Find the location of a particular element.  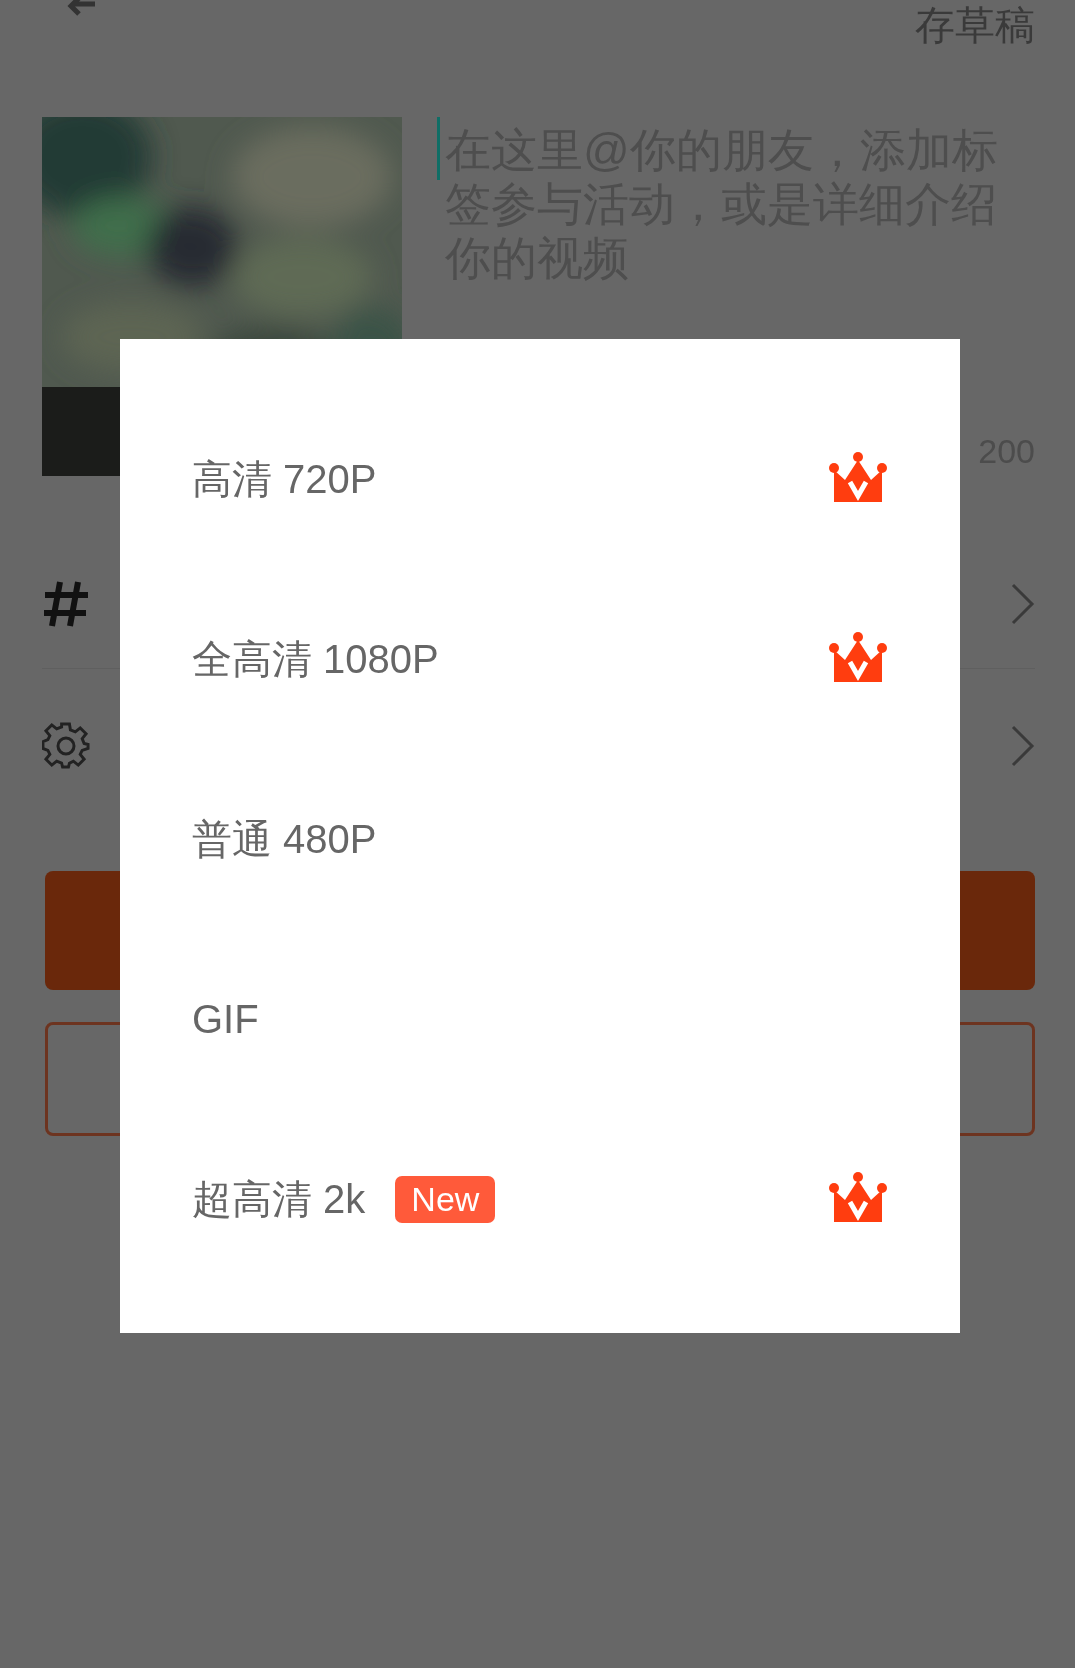

hashtag-icon is located at coordinates (66, 604).